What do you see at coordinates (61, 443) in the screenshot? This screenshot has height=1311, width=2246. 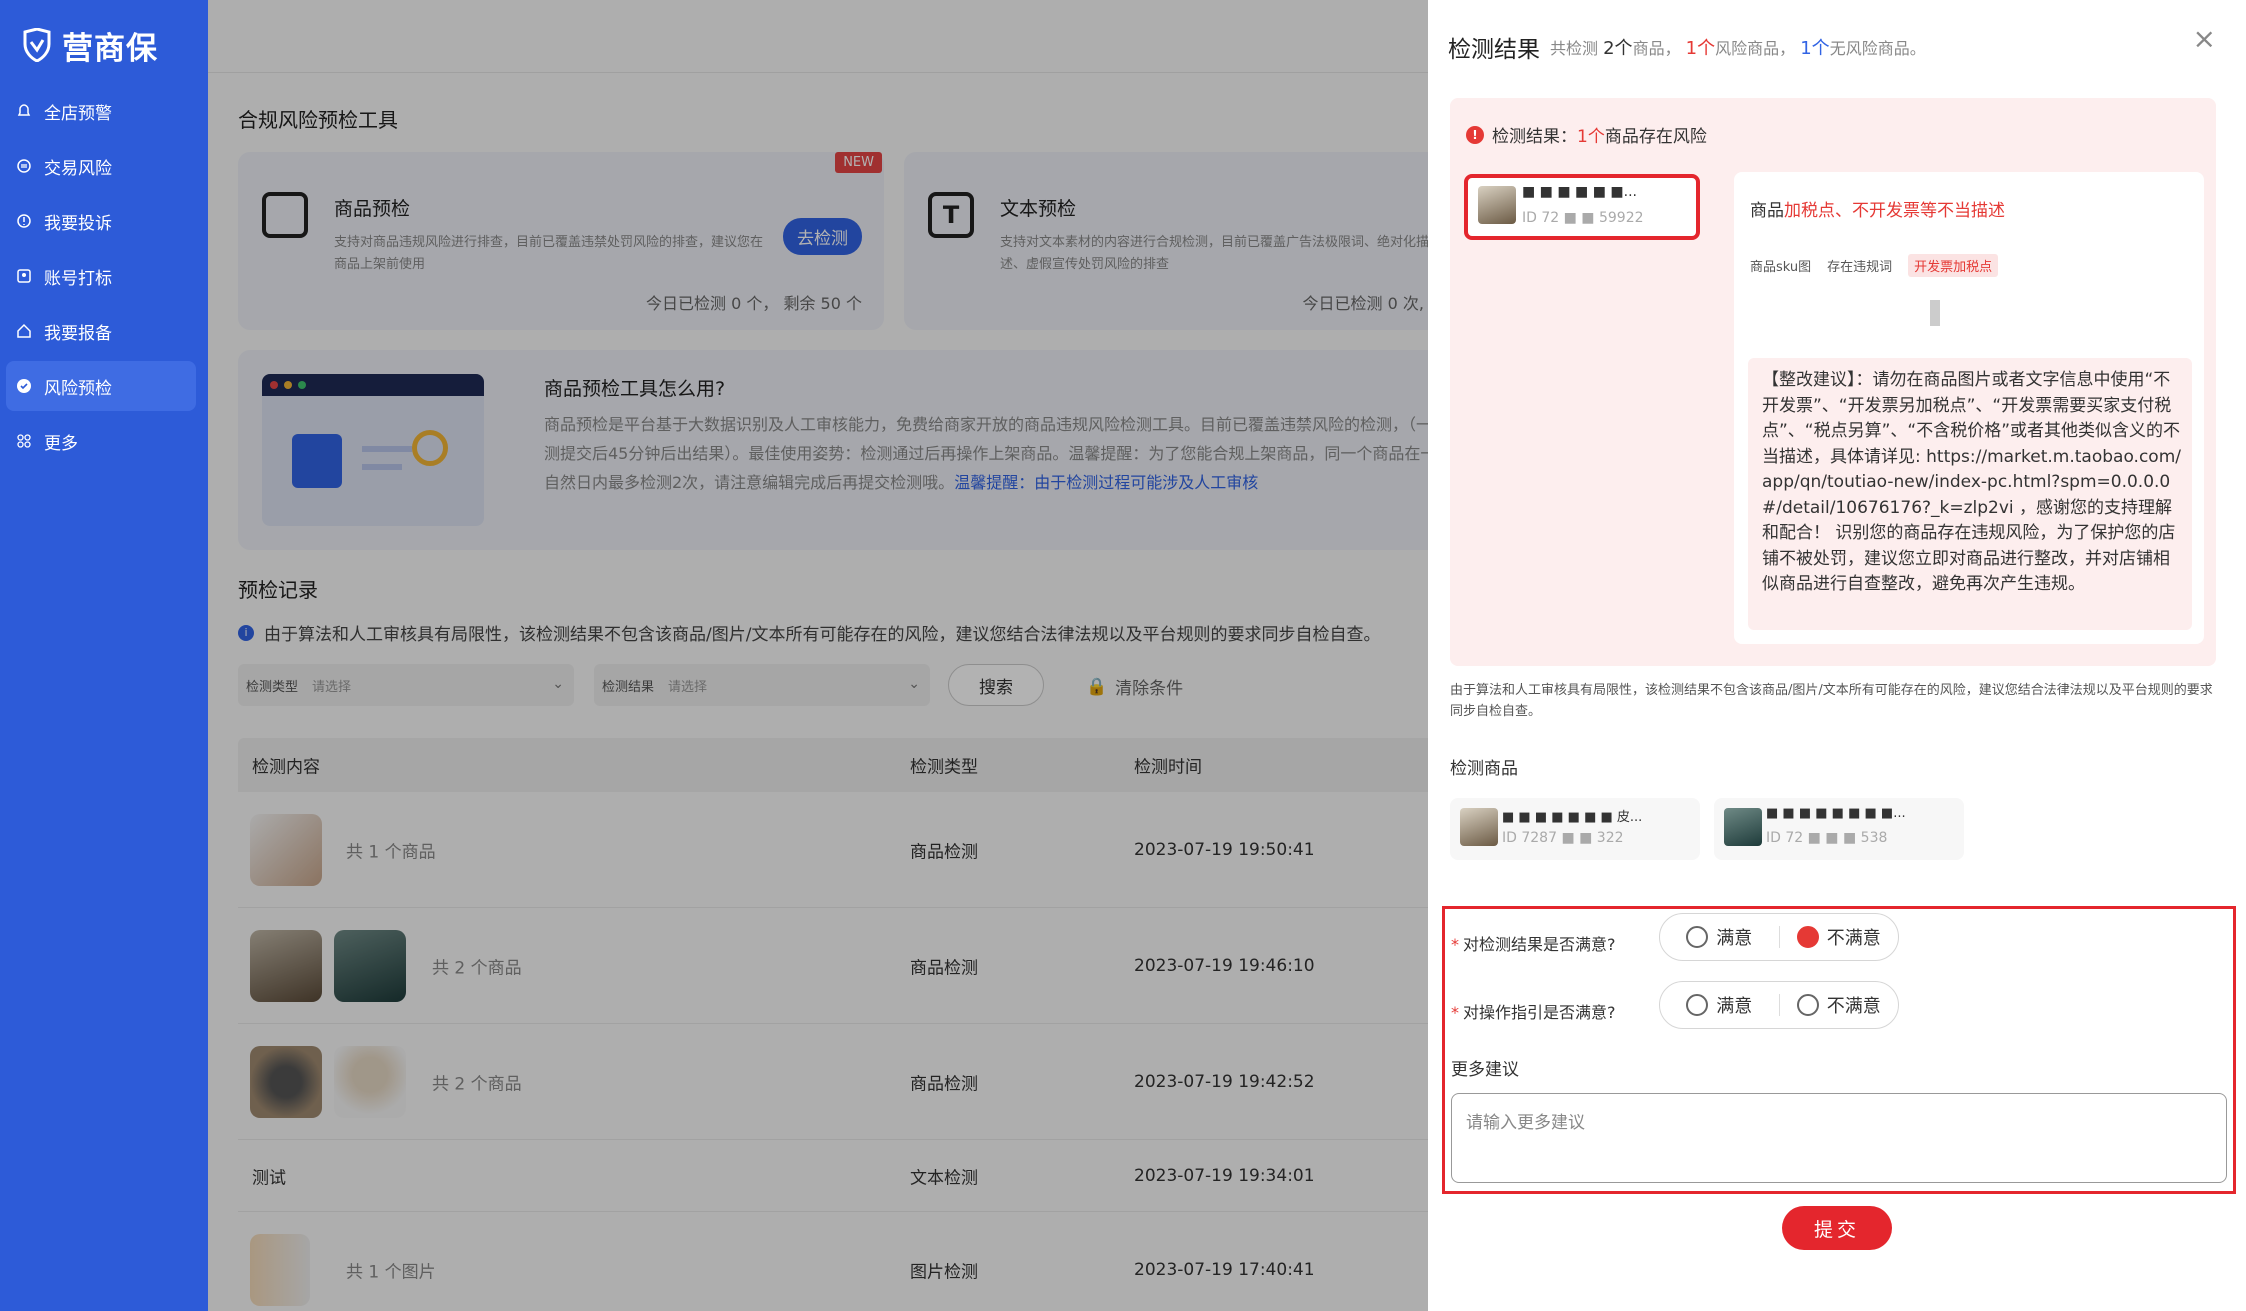 I see `sidebar-item-label: 更多` at bounding box center [61, 443].